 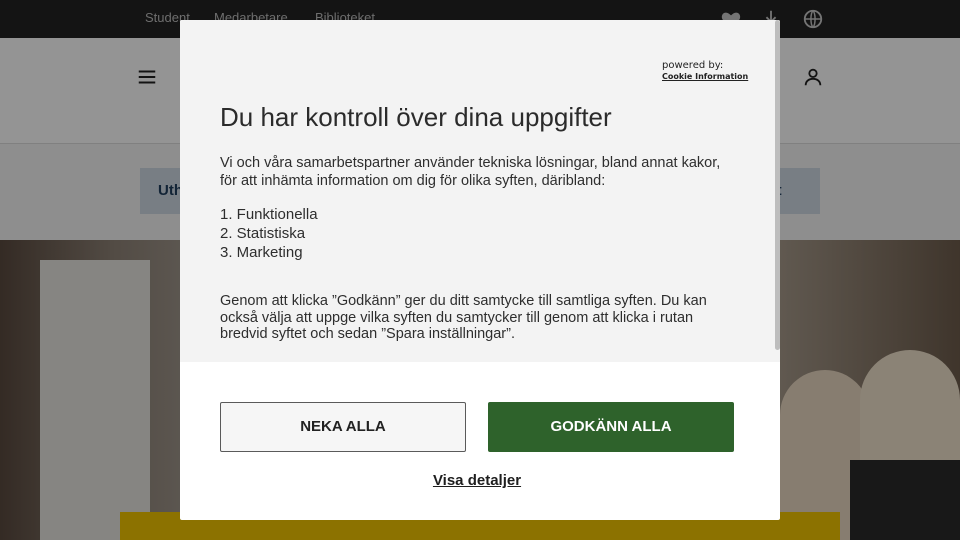 I want to click on purpose-item: 2. Statistiska, so click(x=263, y=233).